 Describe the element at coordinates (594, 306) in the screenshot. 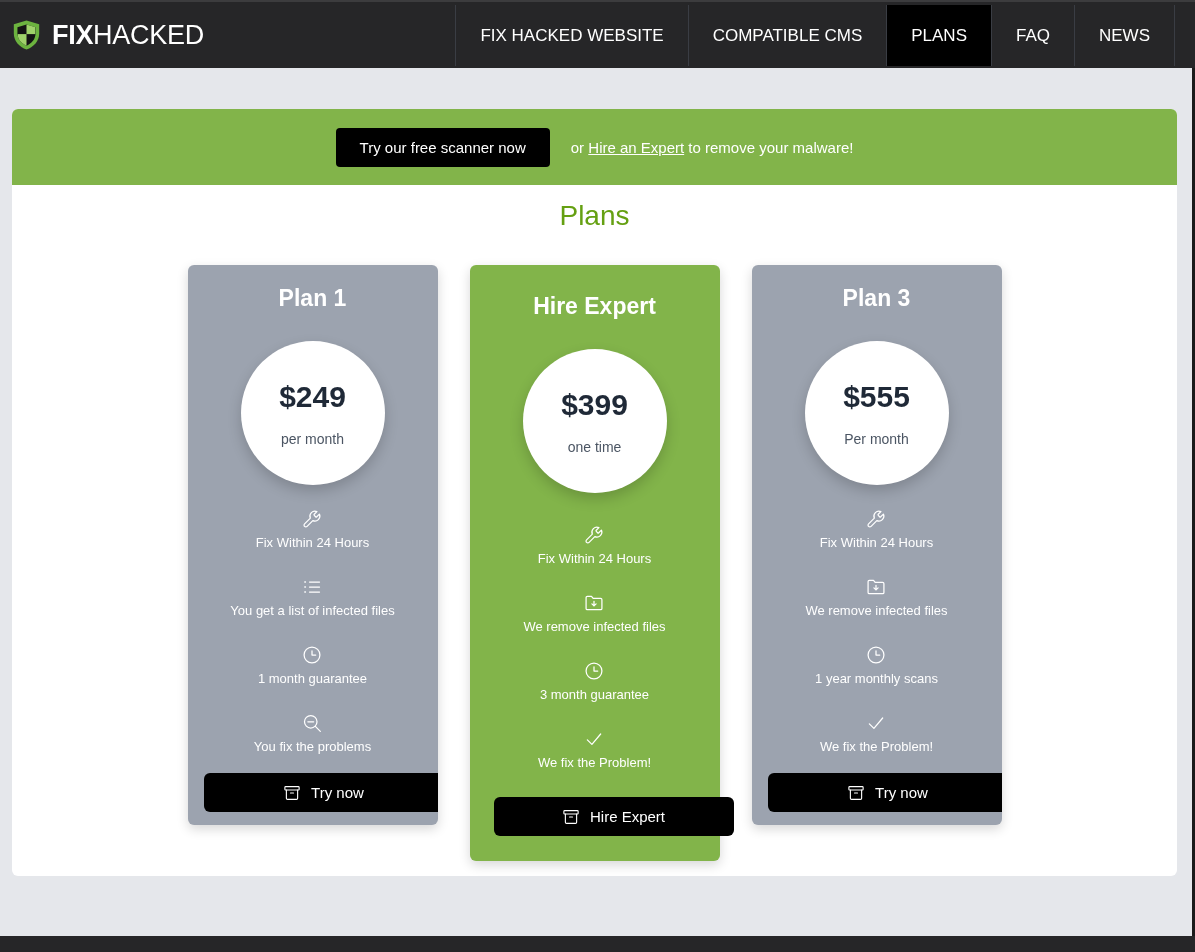

I see `plan-title: Hire Expert` at that location.